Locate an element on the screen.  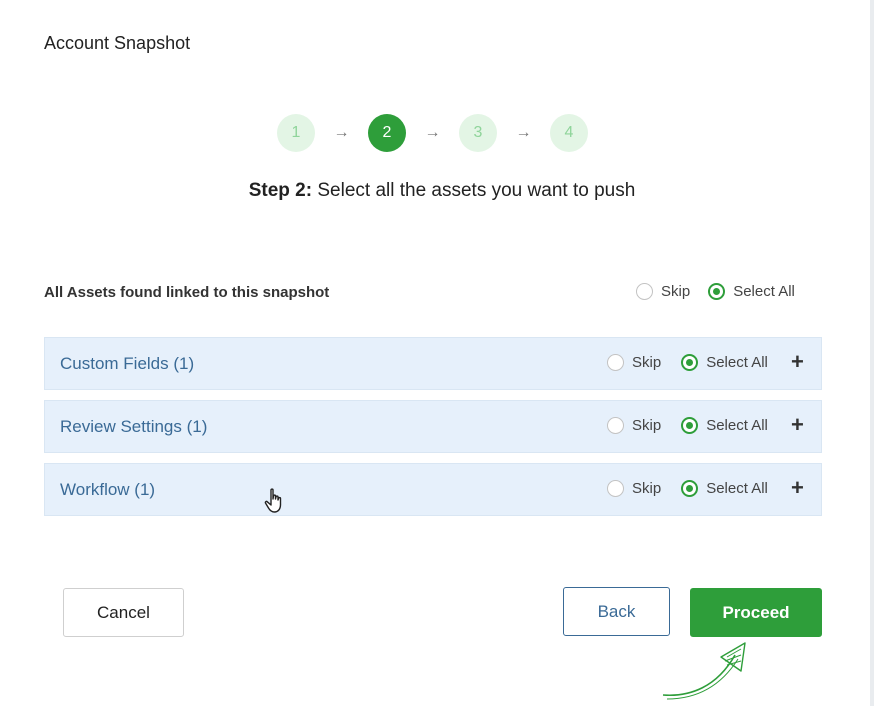
all-assets-radio-group: Skip Select All is located at coordinates (715, 291).